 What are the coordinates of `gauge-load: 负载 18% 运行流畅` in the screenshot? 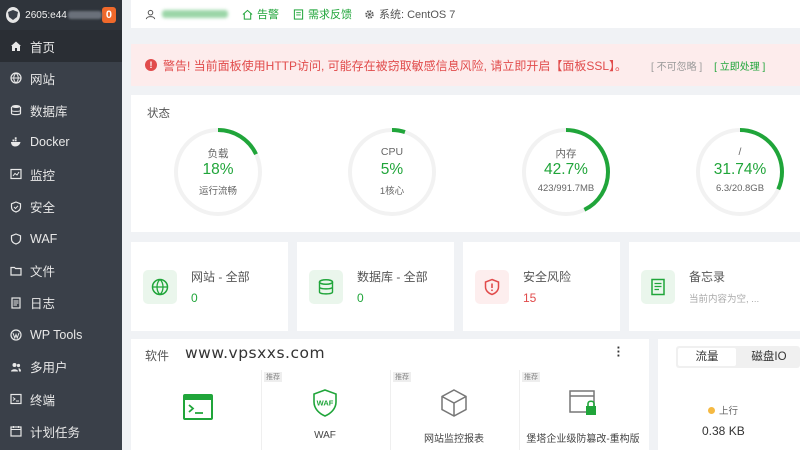 It's located at (218, 172).